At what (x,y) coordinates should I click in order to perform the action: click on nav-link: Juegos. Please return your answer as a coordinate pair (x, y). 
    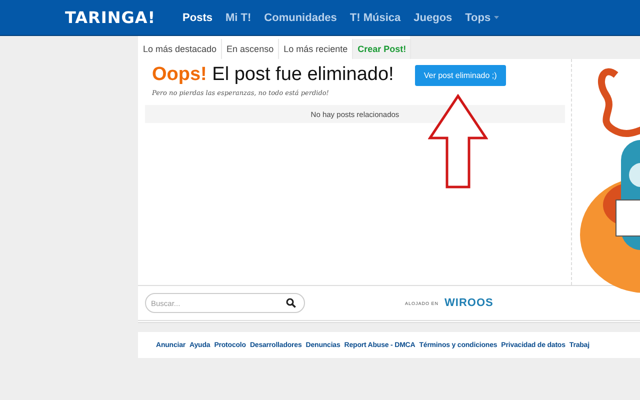
    Looking at the image, I should click on (433, 18).